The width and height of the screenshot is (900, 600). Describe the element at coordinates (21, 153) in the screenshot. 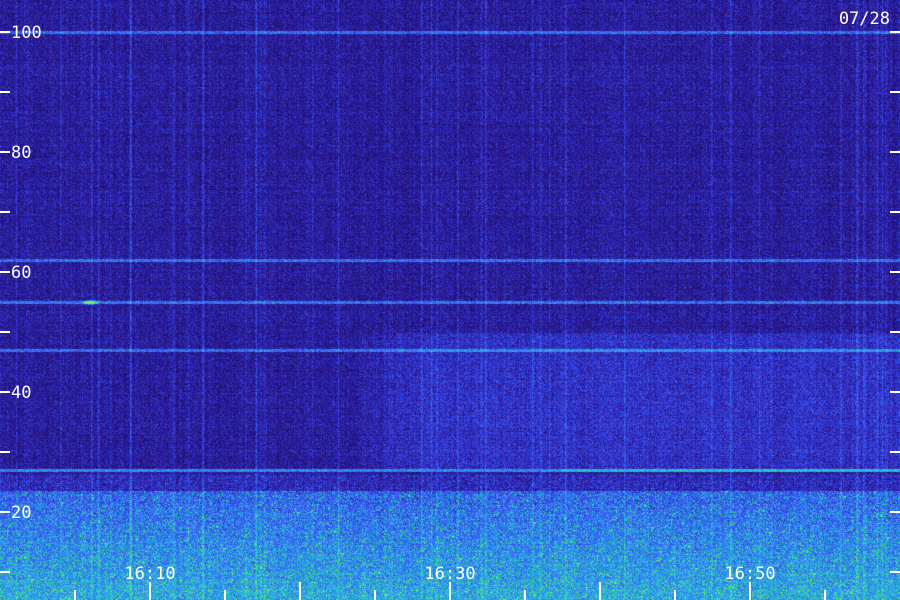

I see `y-tick-label-80: 80` at that location.